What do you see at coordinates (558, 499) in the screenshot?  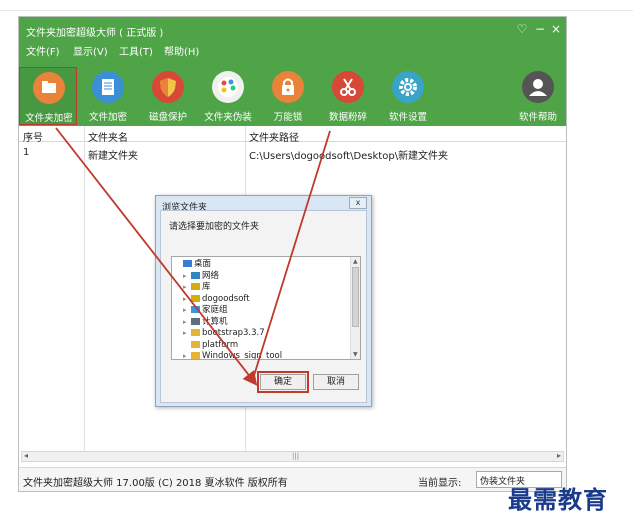 I see `watermark-text: 最需教育` at bounding box center [558, 499].